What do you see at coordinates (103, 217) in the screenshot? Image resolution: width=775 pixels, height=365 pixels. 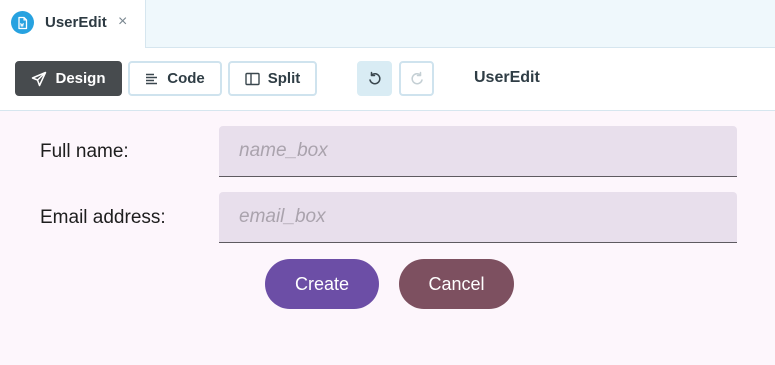 I see `email-address-label: Email address:` at bounding box center [103, 217].